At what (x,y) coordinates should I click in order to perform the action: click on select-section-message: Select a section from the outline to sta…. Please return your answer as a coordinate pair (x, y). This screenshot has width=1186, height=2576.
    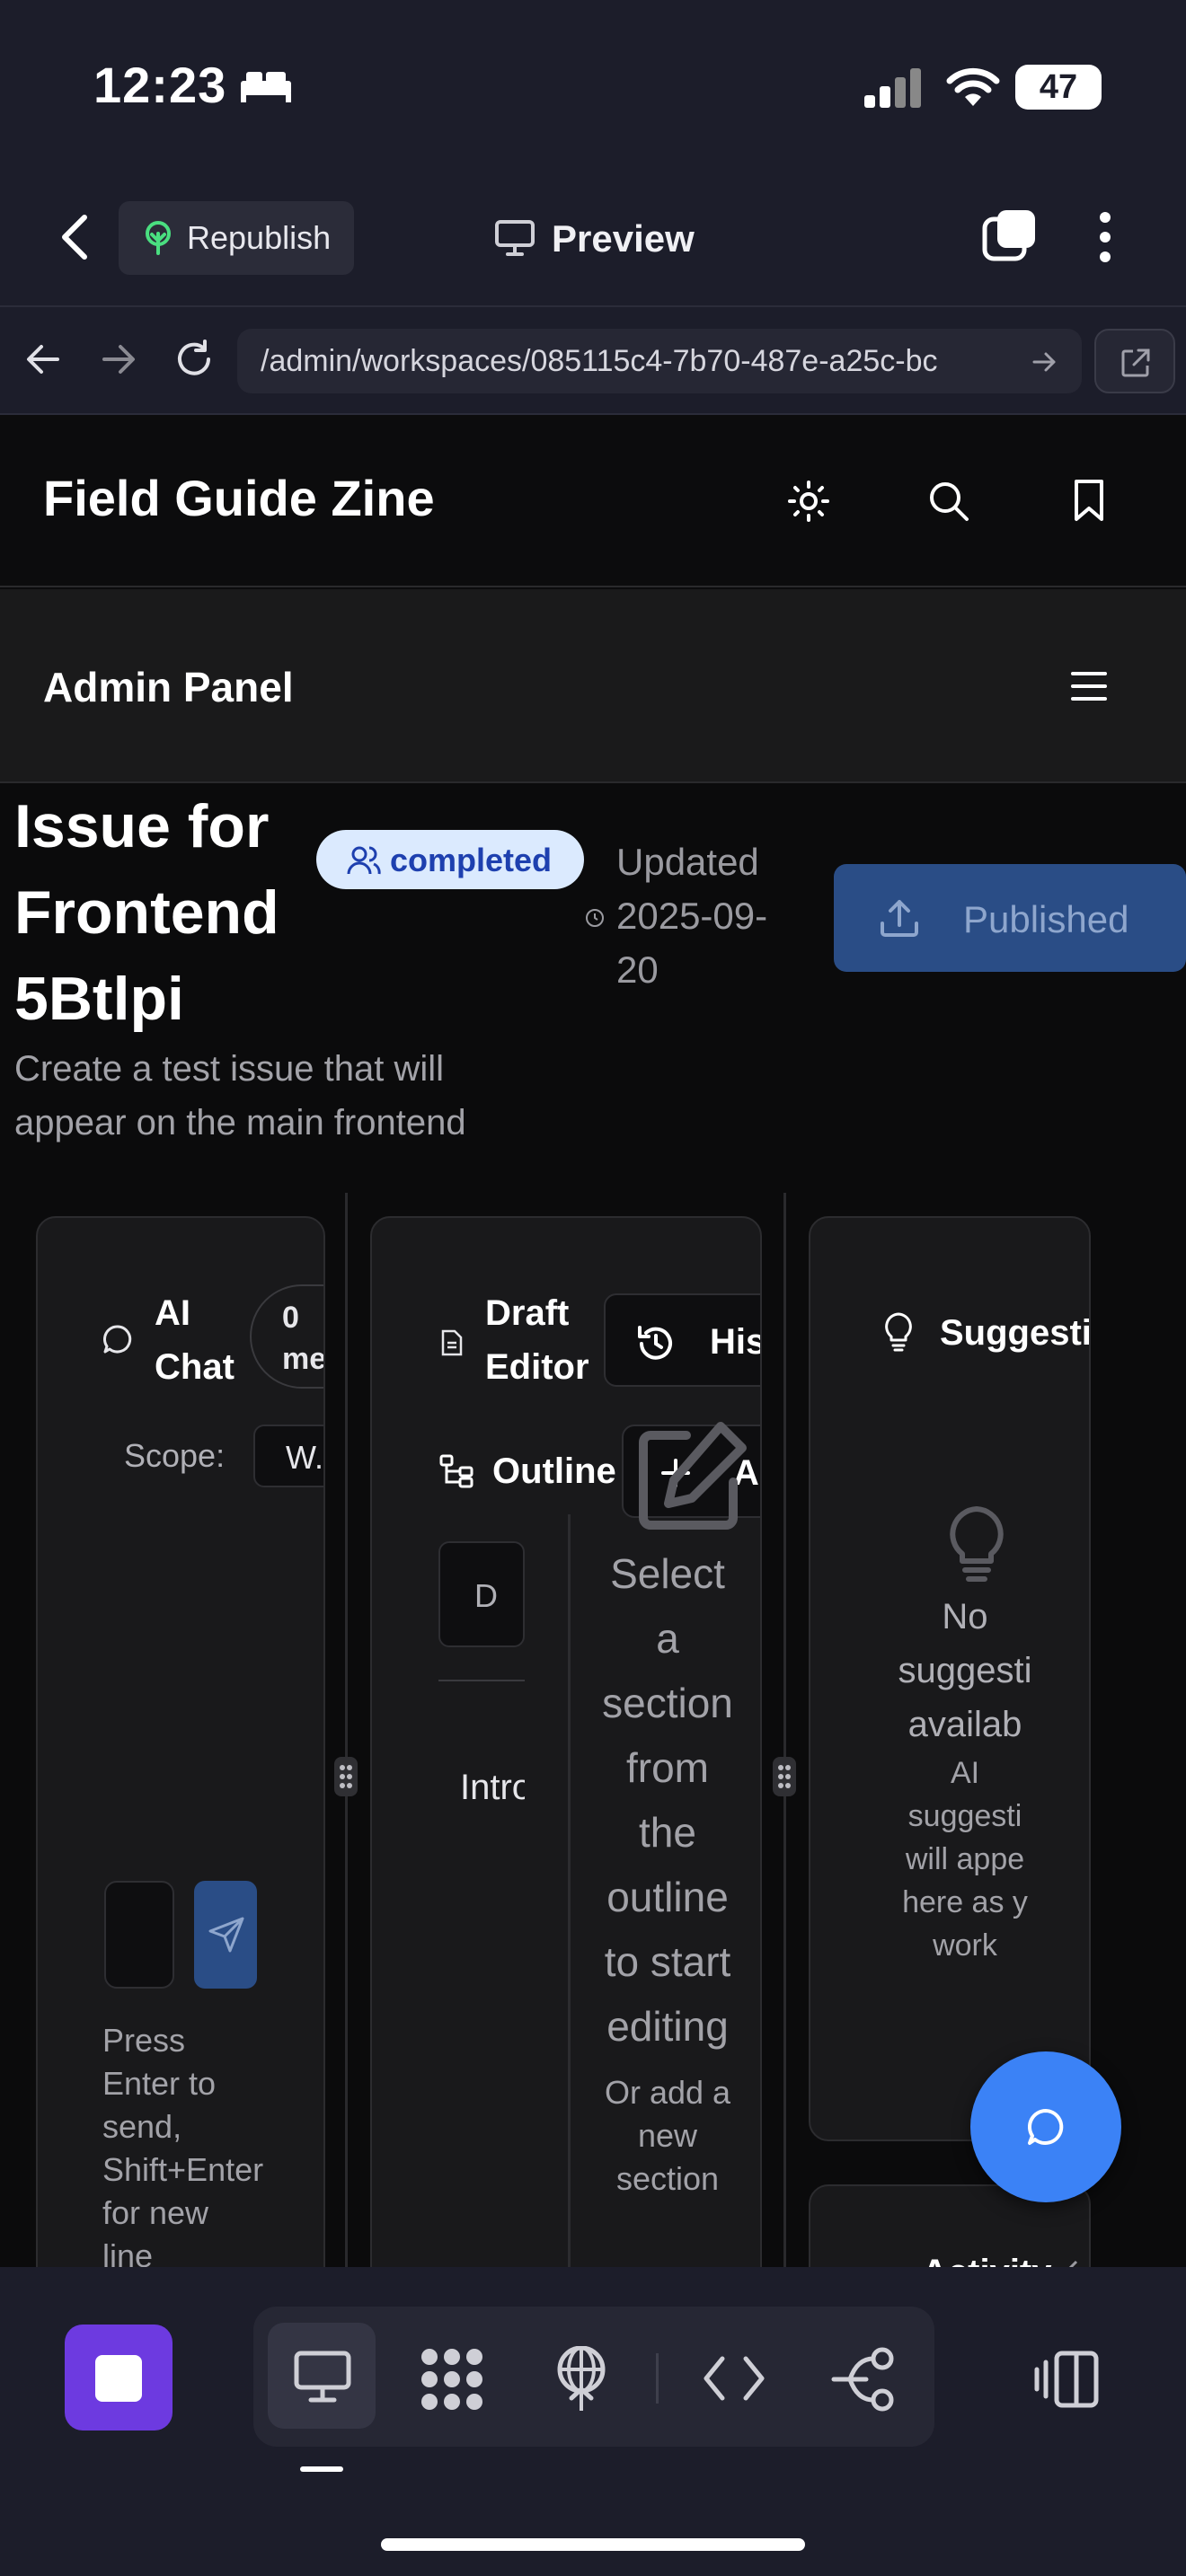
    Looking at the image, I should click on (665, 1840).